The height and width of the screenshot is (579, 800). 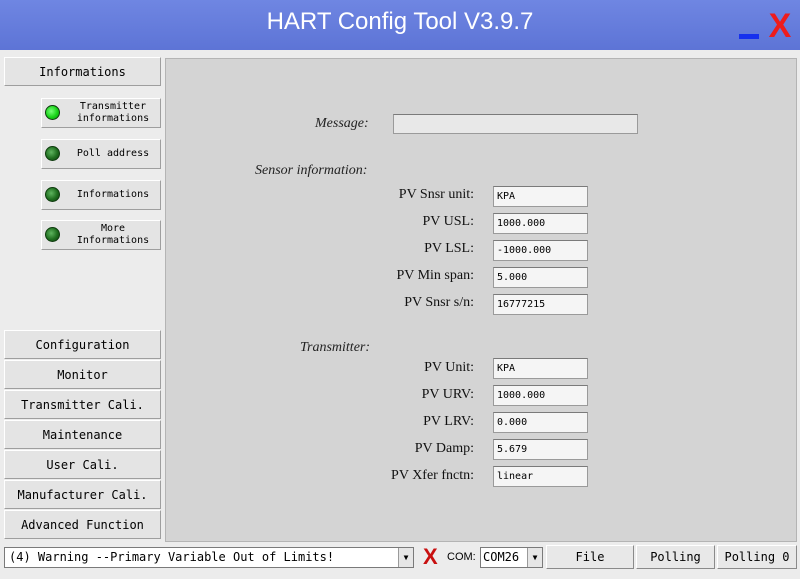 I want to click on file-button: File, so click(x=590, y=557).